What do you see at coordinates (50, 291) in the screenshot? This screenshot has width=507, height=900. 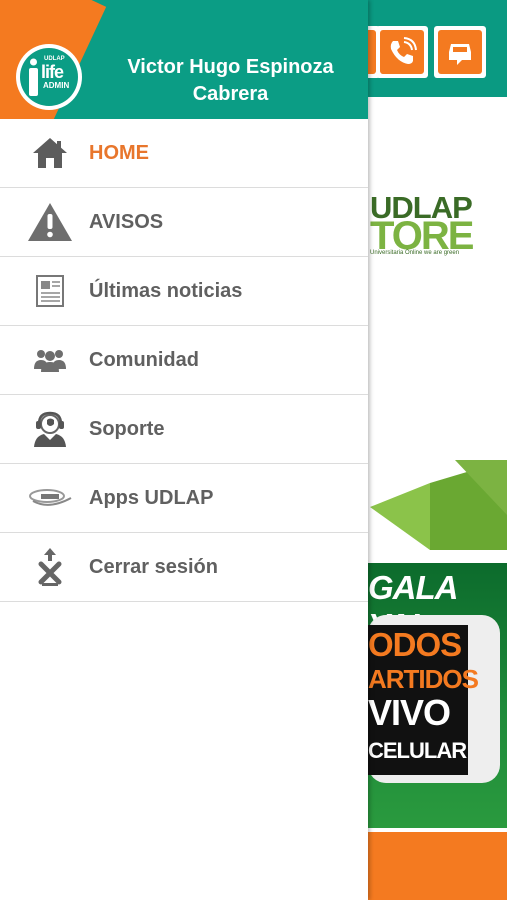 I see `newspaper-icon` at bounding box center [50, 291].